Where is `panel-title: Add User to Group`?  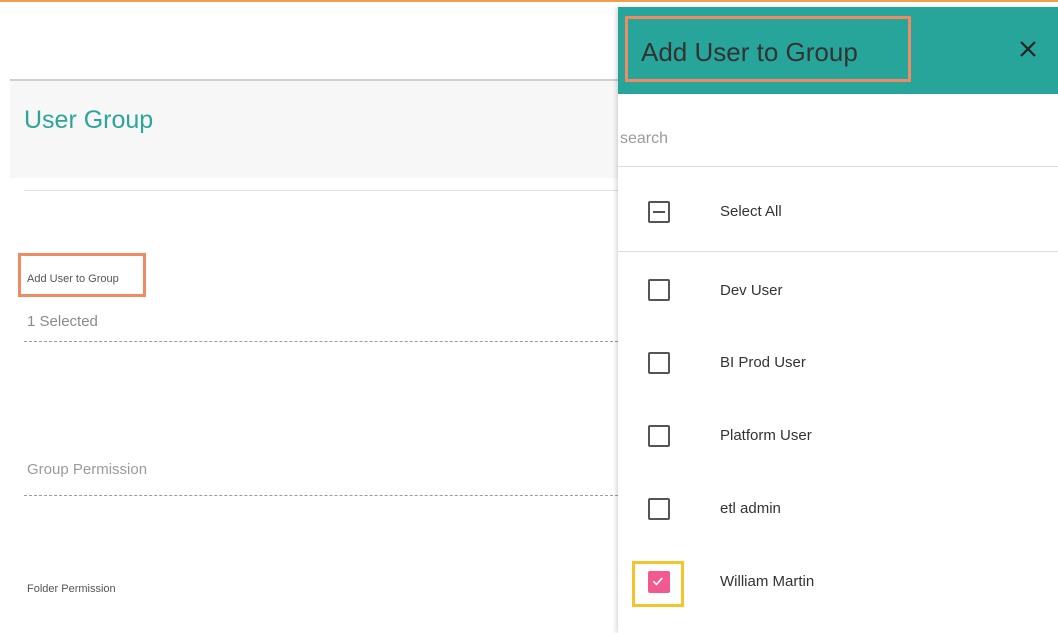
panel-title: Add User to Group is located at coordinates (749, 52).